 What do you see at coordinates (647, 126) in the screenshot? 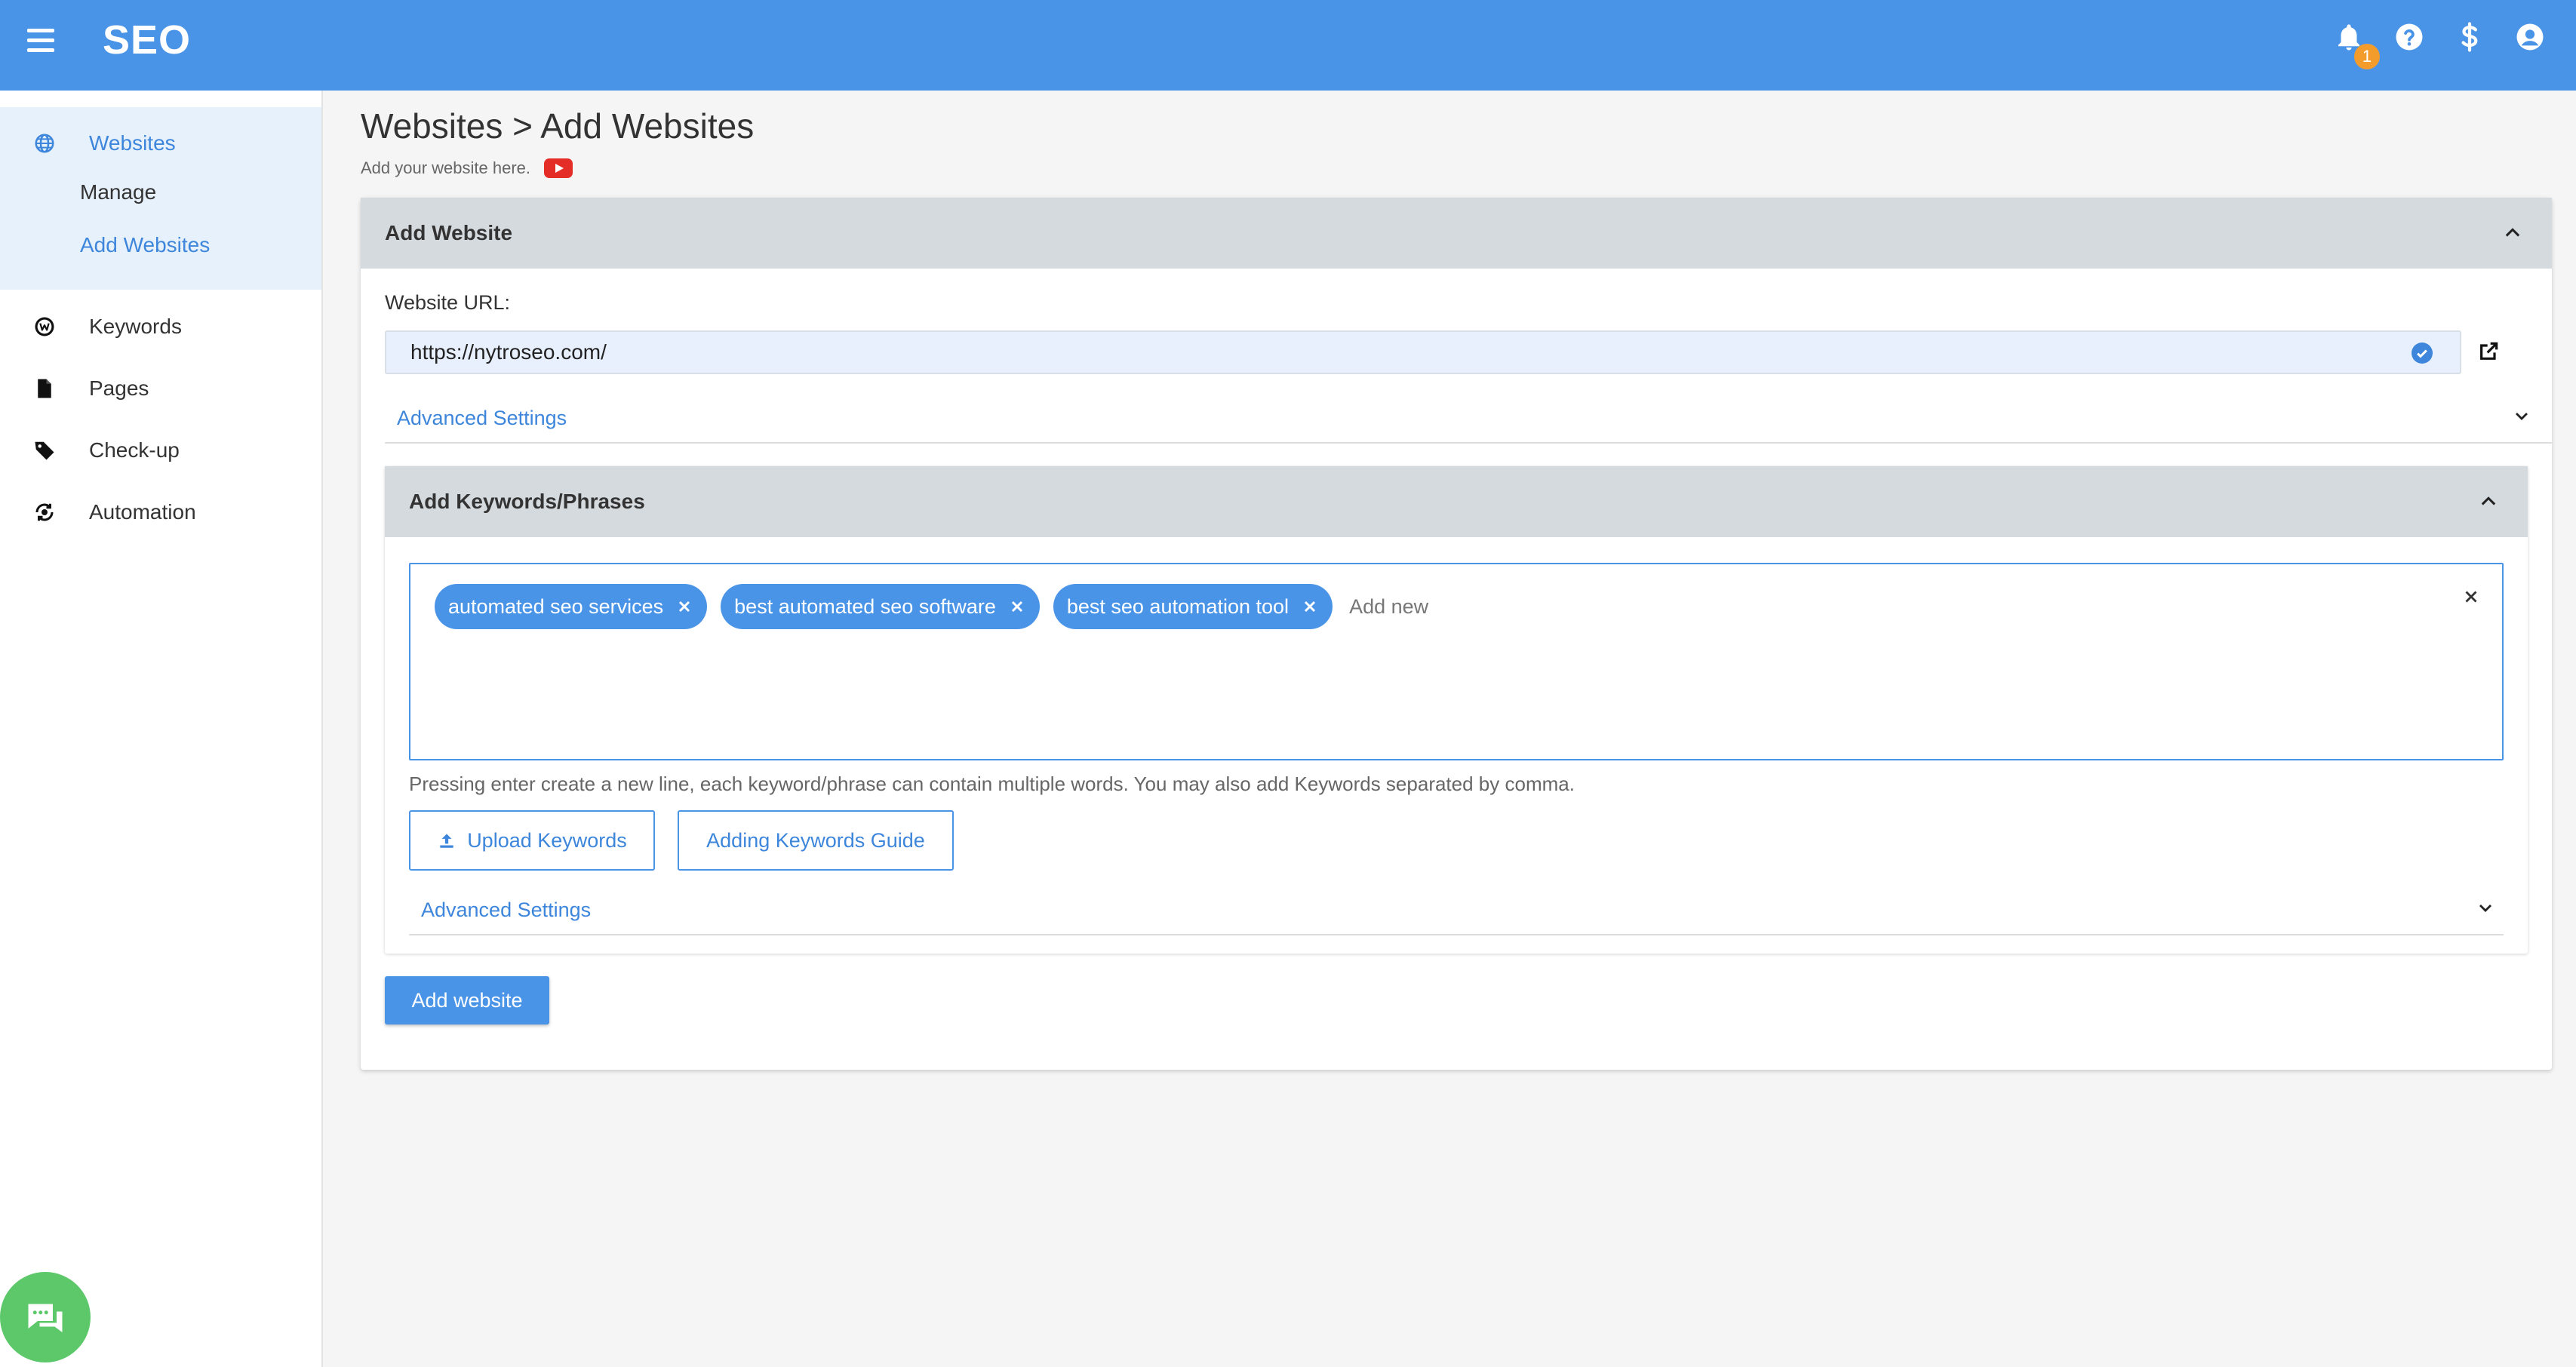
I see `breadcrumb-current: Add Websites` at bounding box center [647, 126].